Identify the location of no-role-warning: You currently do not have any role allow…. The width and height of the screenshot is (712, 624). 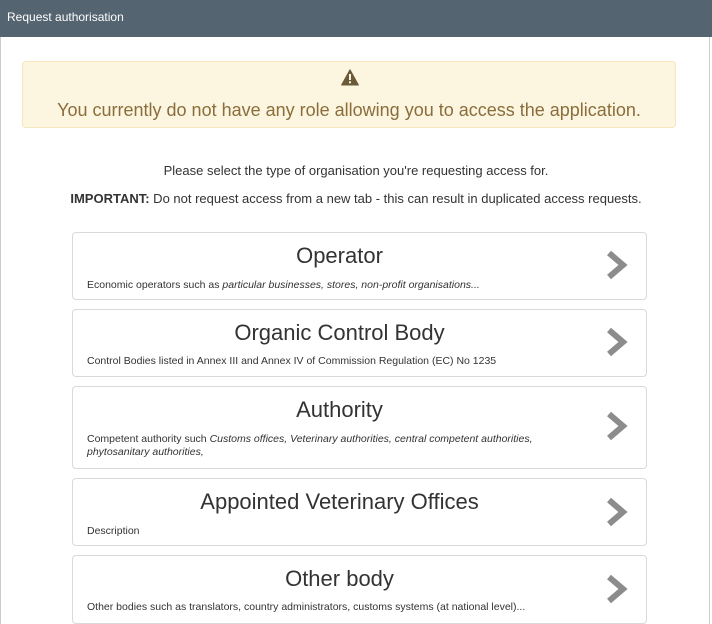
(349, 94).